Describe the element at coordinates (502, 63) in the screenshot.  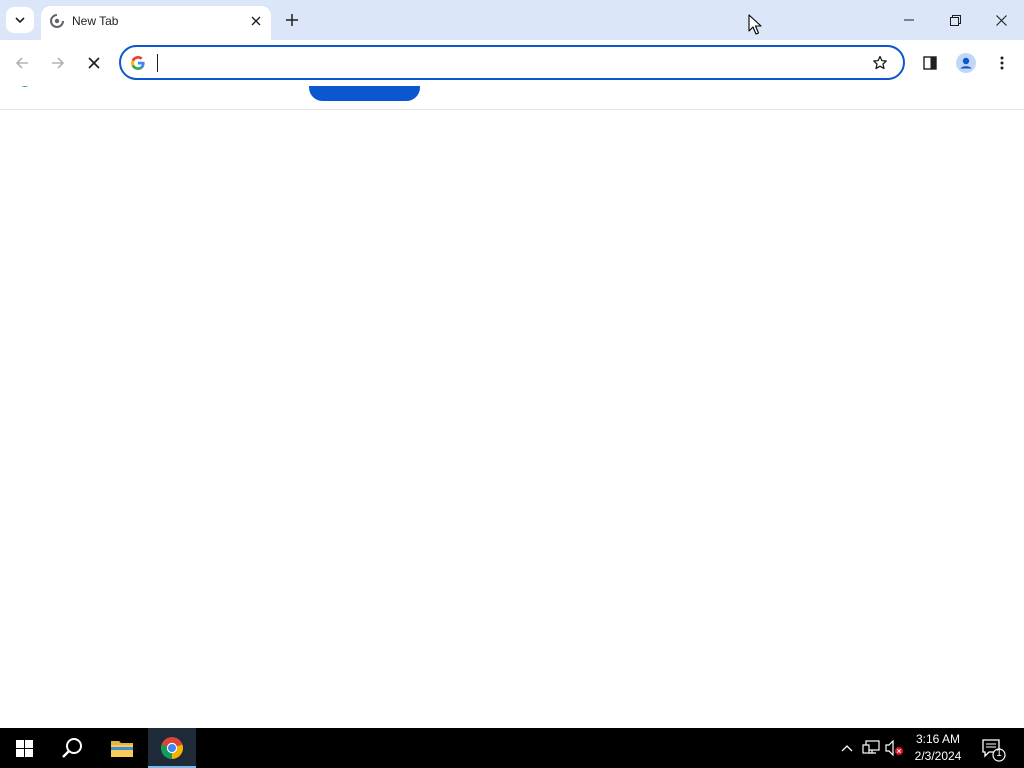
I see `omnibox-input` at that location.